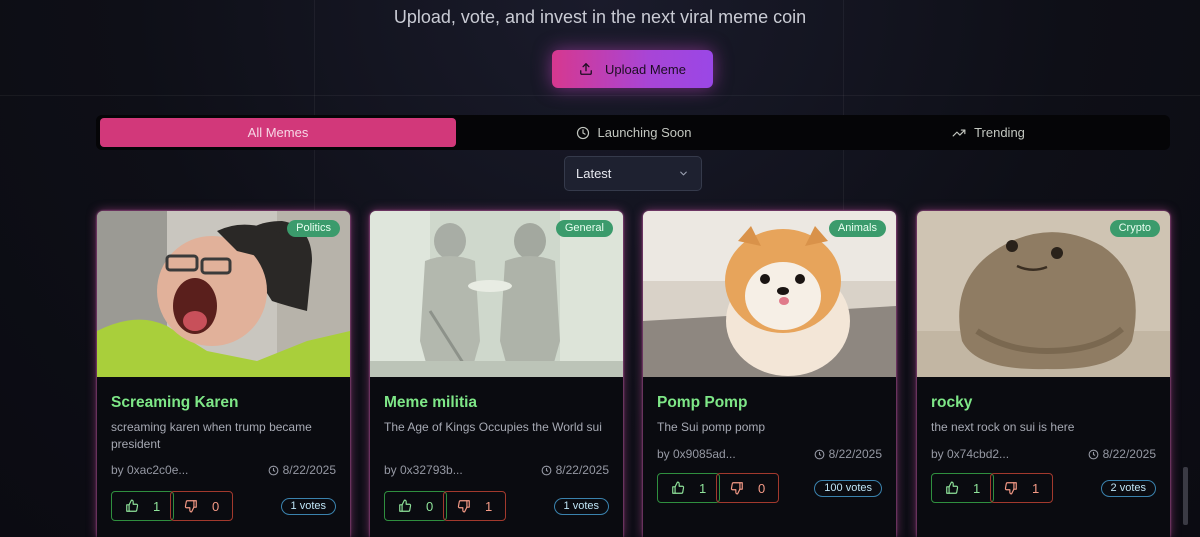 The height and width of the screenshot is (537, 1200). What do you see at coordinates (1128, 488) in the screenshot?
I see `total-votes-badge: 2 votes` at bounding box center [1128, 488].